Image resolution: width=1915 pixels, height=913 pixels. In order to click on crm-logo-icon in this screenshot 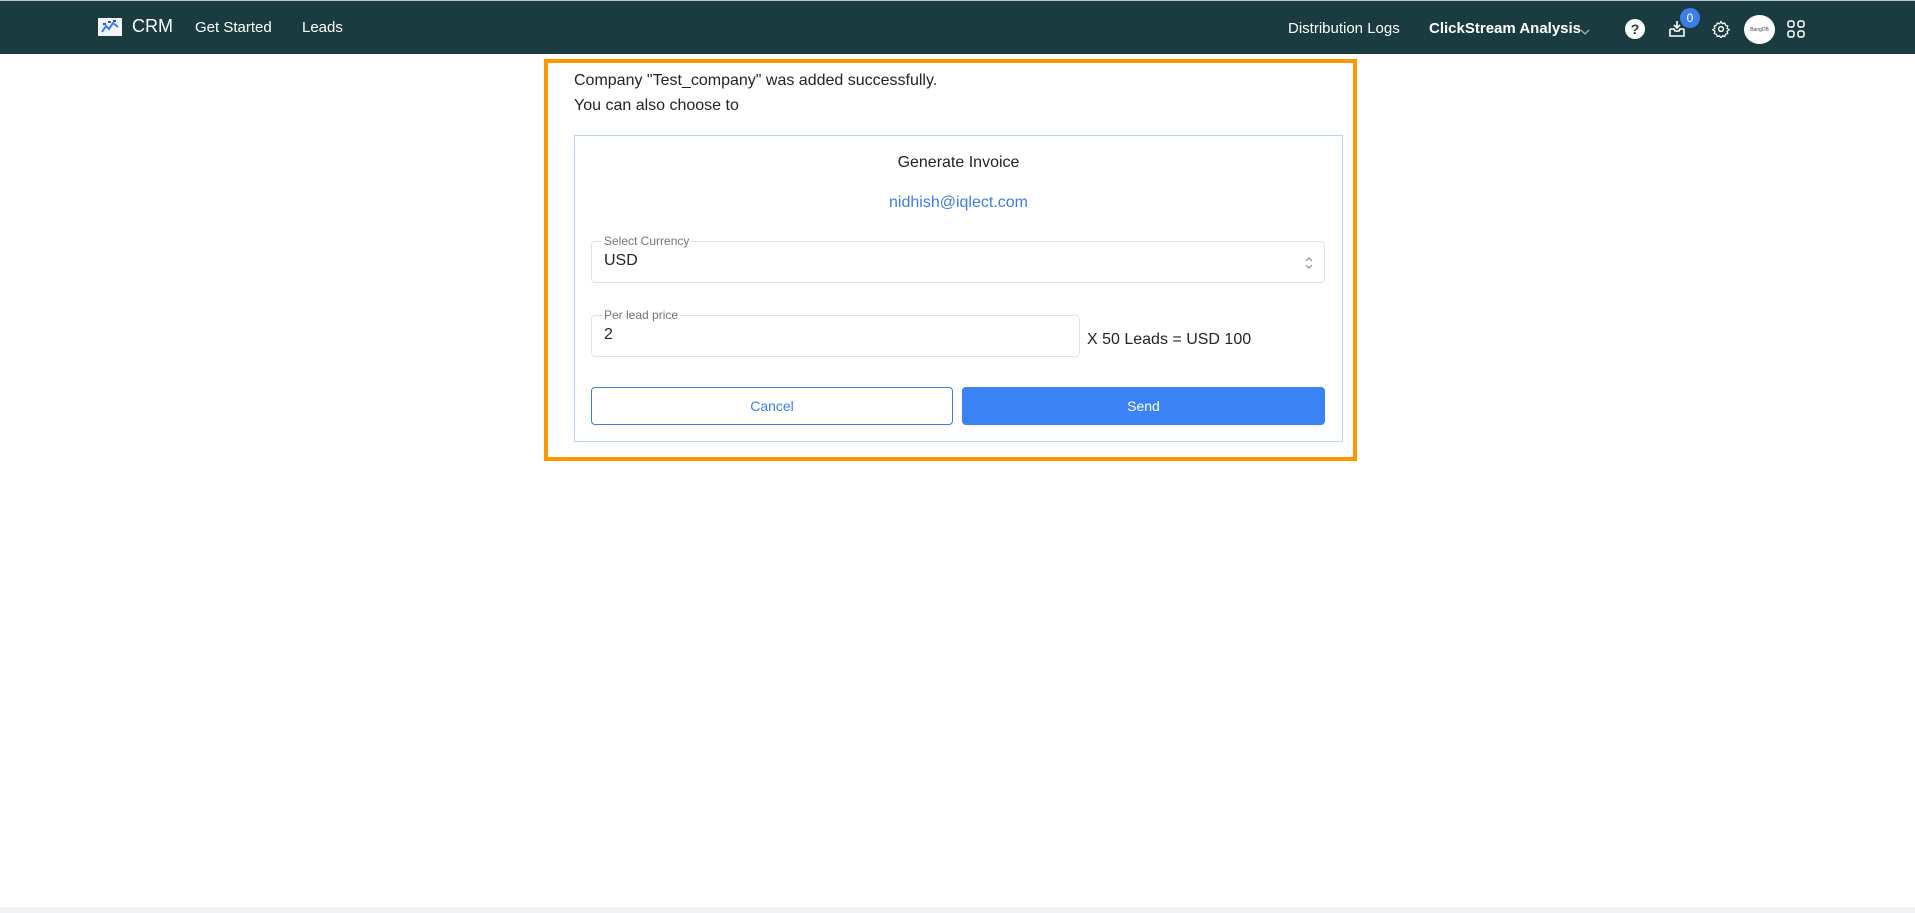, I will do `click(110, 26)`.